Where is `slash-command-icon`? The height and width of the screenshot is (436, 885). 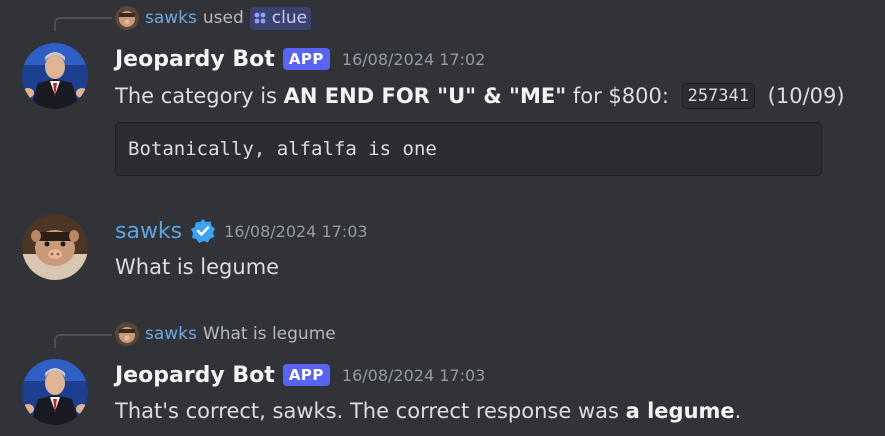
slash-command-icon is located at coordinates (260, 18).